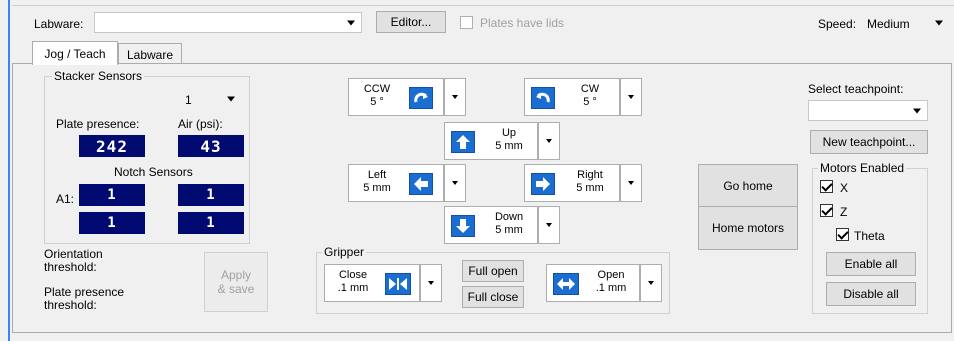 The image size is (954, 341). What do you see at coordinates (590, 188) in the screenshot?
I see `right-step: 5 mm` at bounding box center [590, 188].